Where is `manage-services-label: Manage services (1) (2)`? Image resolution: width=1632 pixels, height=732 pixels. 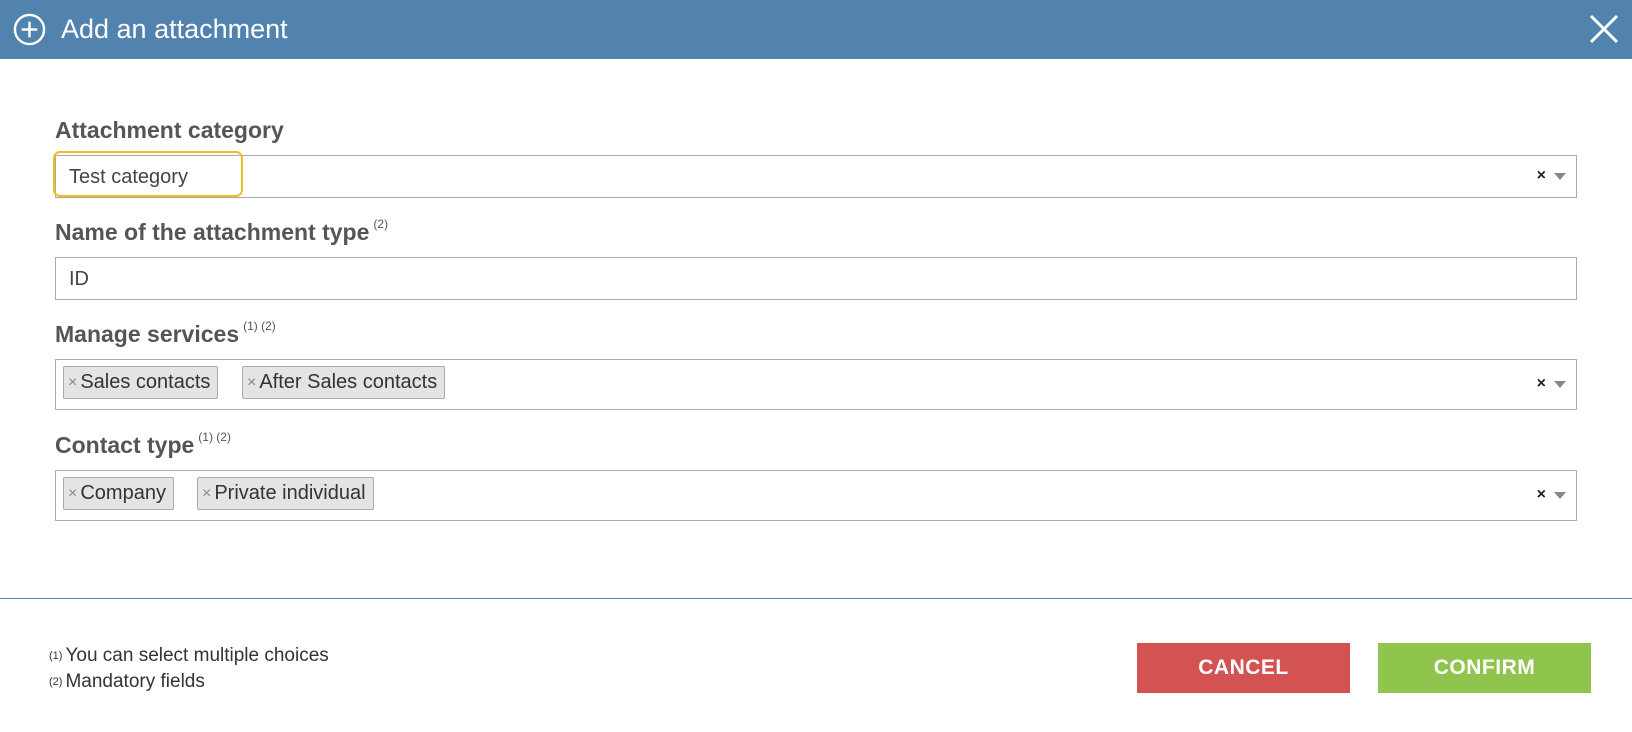 manage-services-label: Manage services (1) (2) is located at coordinates (165, 333).